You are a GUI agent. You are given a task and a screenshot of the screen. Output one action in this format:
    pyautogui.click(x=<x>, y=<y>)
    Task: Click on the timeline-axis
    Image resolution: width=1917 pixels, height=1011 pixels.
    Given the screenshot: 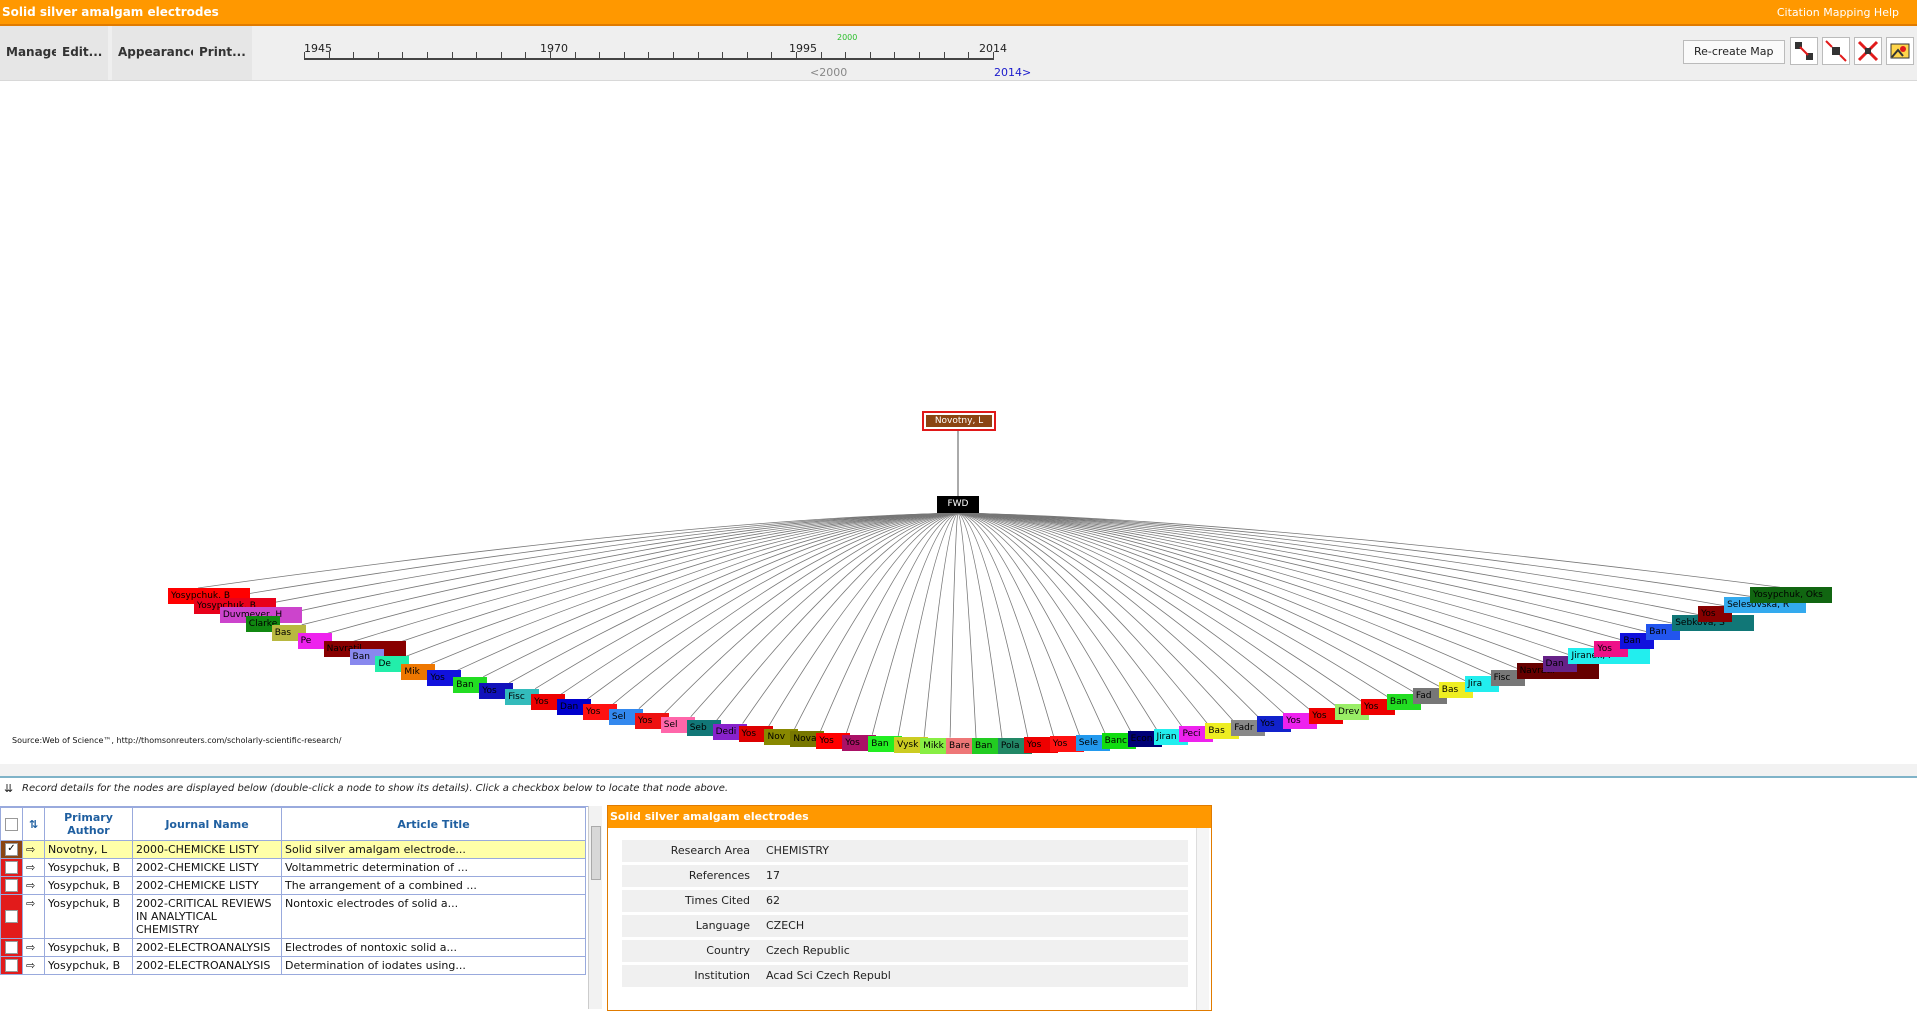 What is the action you would take?
    pyautogui.click(x=649, y=59)
    